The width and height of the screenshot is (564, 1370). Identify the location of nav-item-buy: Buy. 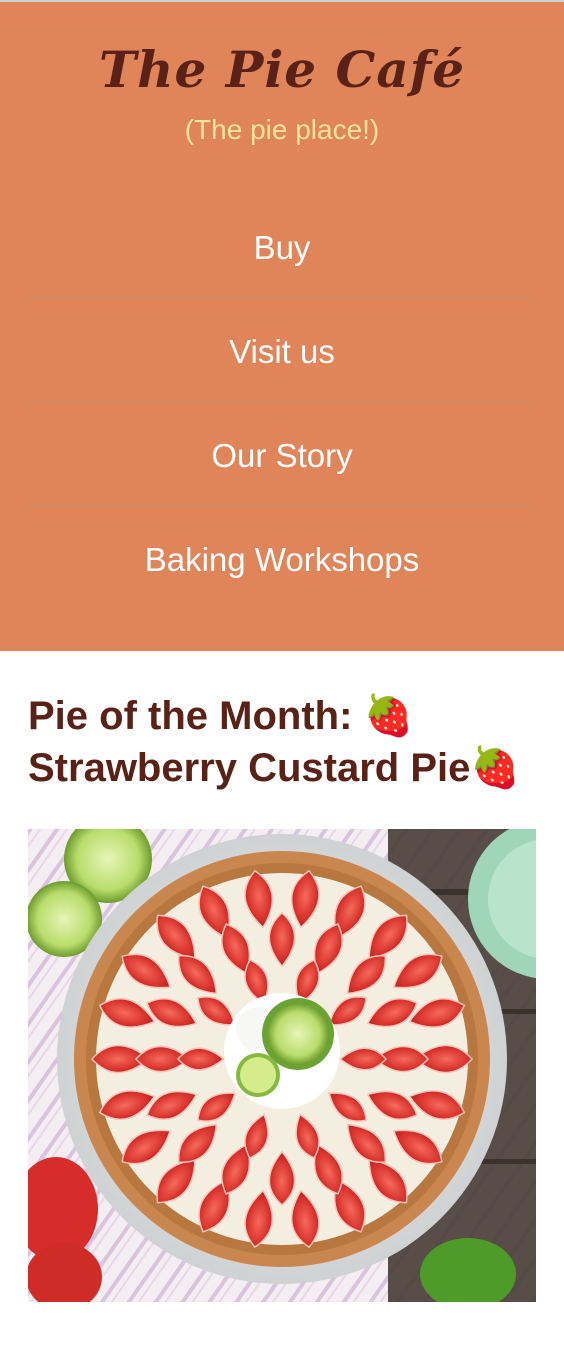
(282, 248).